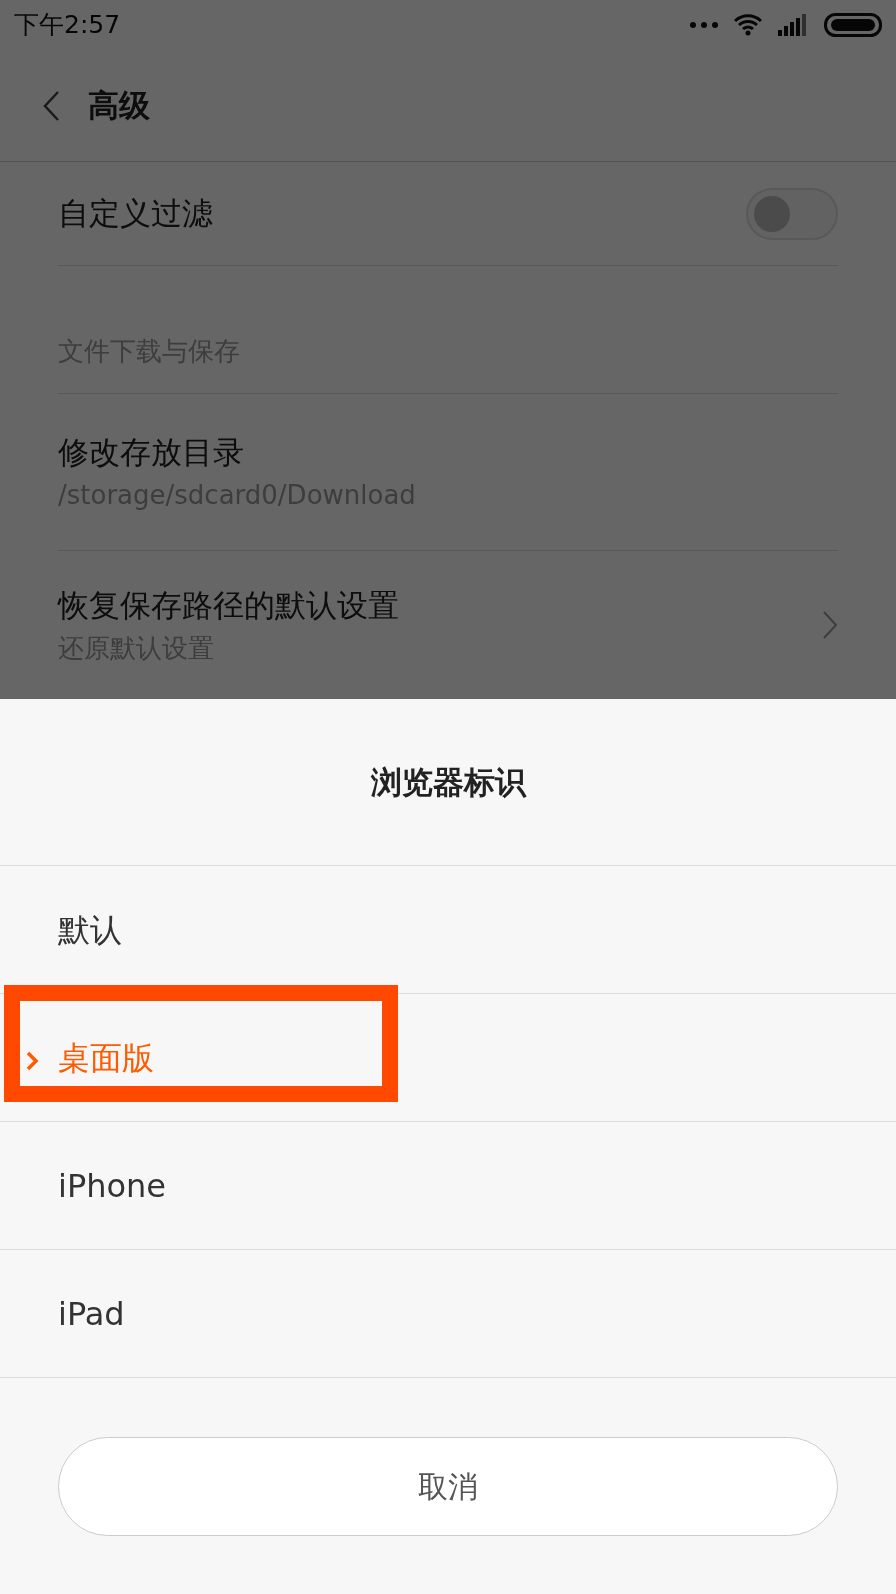  What do you see at coordinates (135, 214) in the screenshot?
I see `setting-label: 自定义过滤` at bounding box center [135, 214].